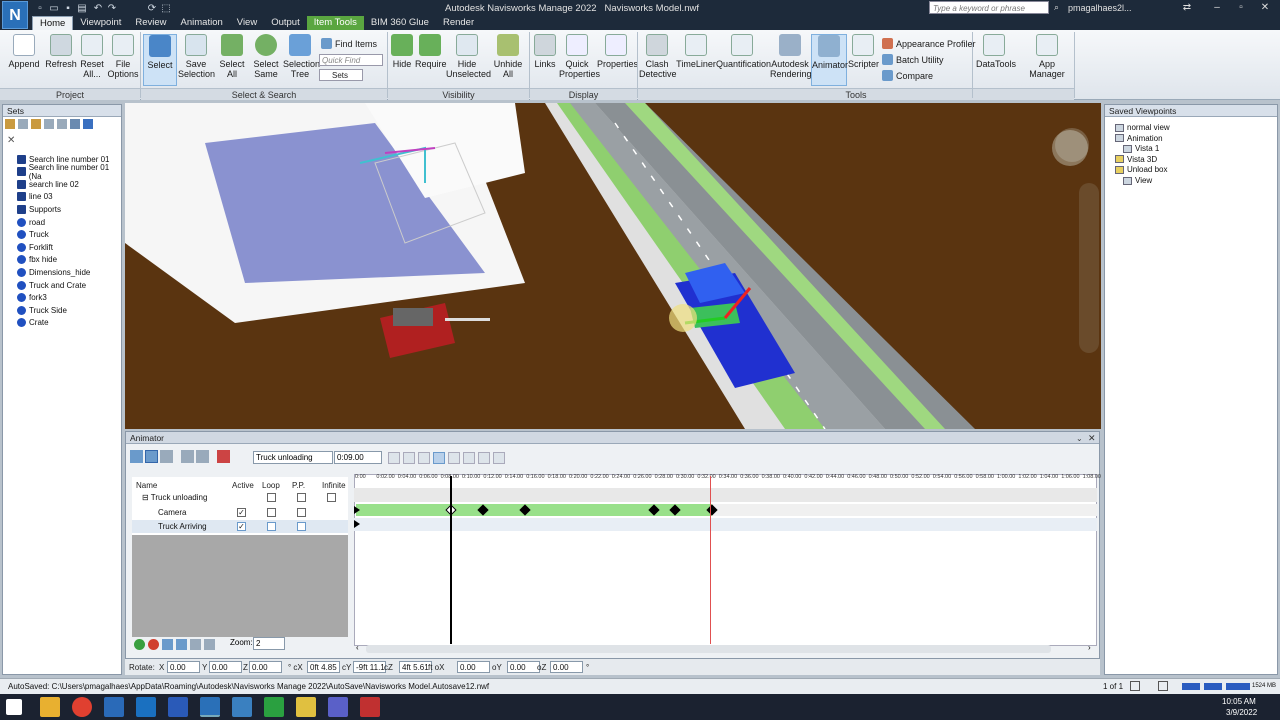  Describe the element at coordinates (182, 526) in the screenshot. I see `truck-arriving-row-label: Truck Arriving` at that location.